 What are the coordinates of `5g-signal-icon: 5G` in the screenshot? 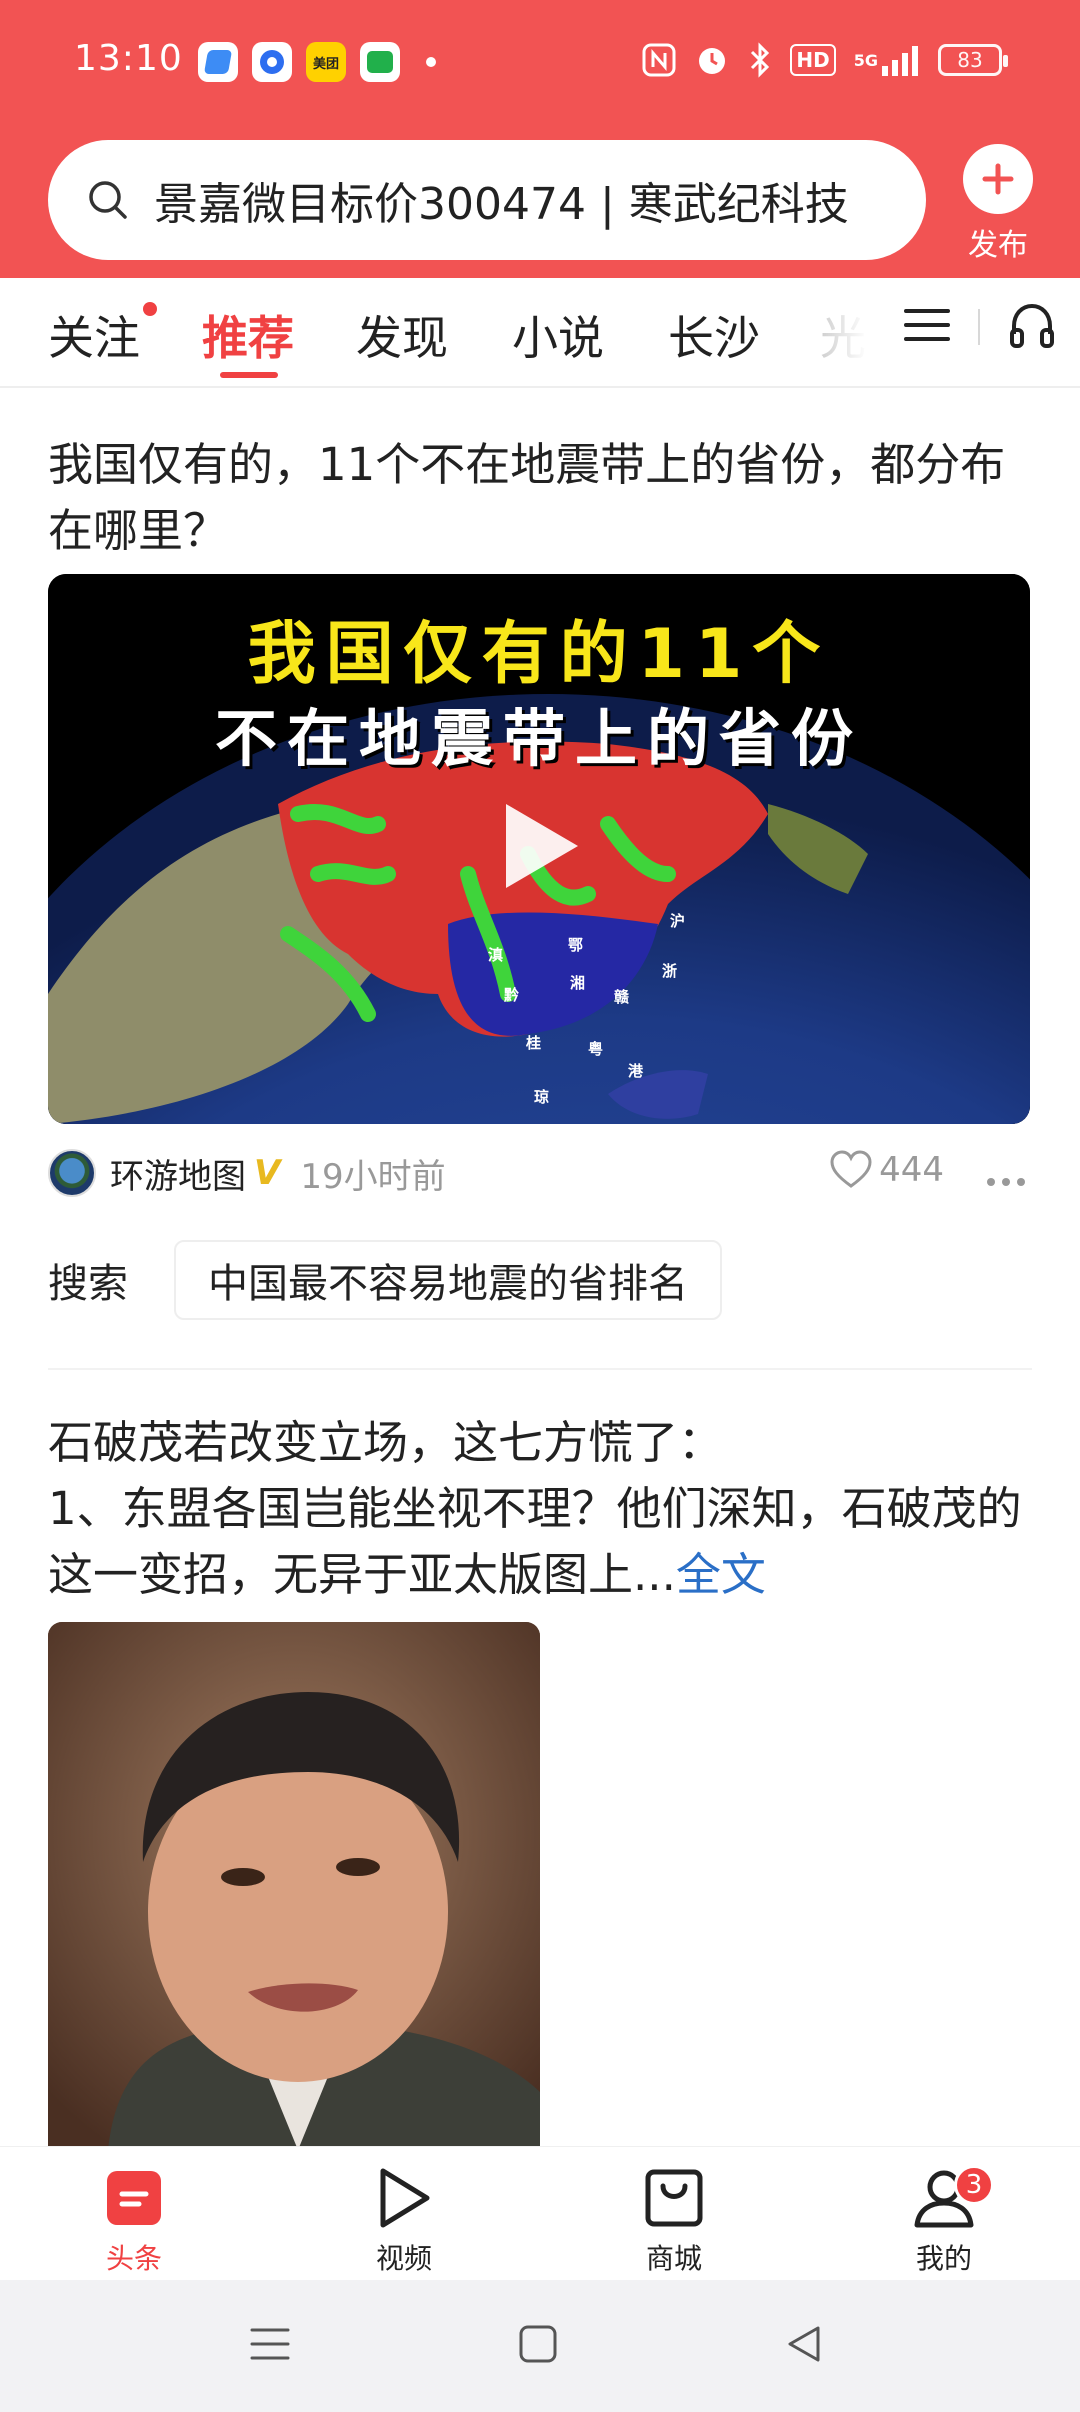 It's located at (887, 60).